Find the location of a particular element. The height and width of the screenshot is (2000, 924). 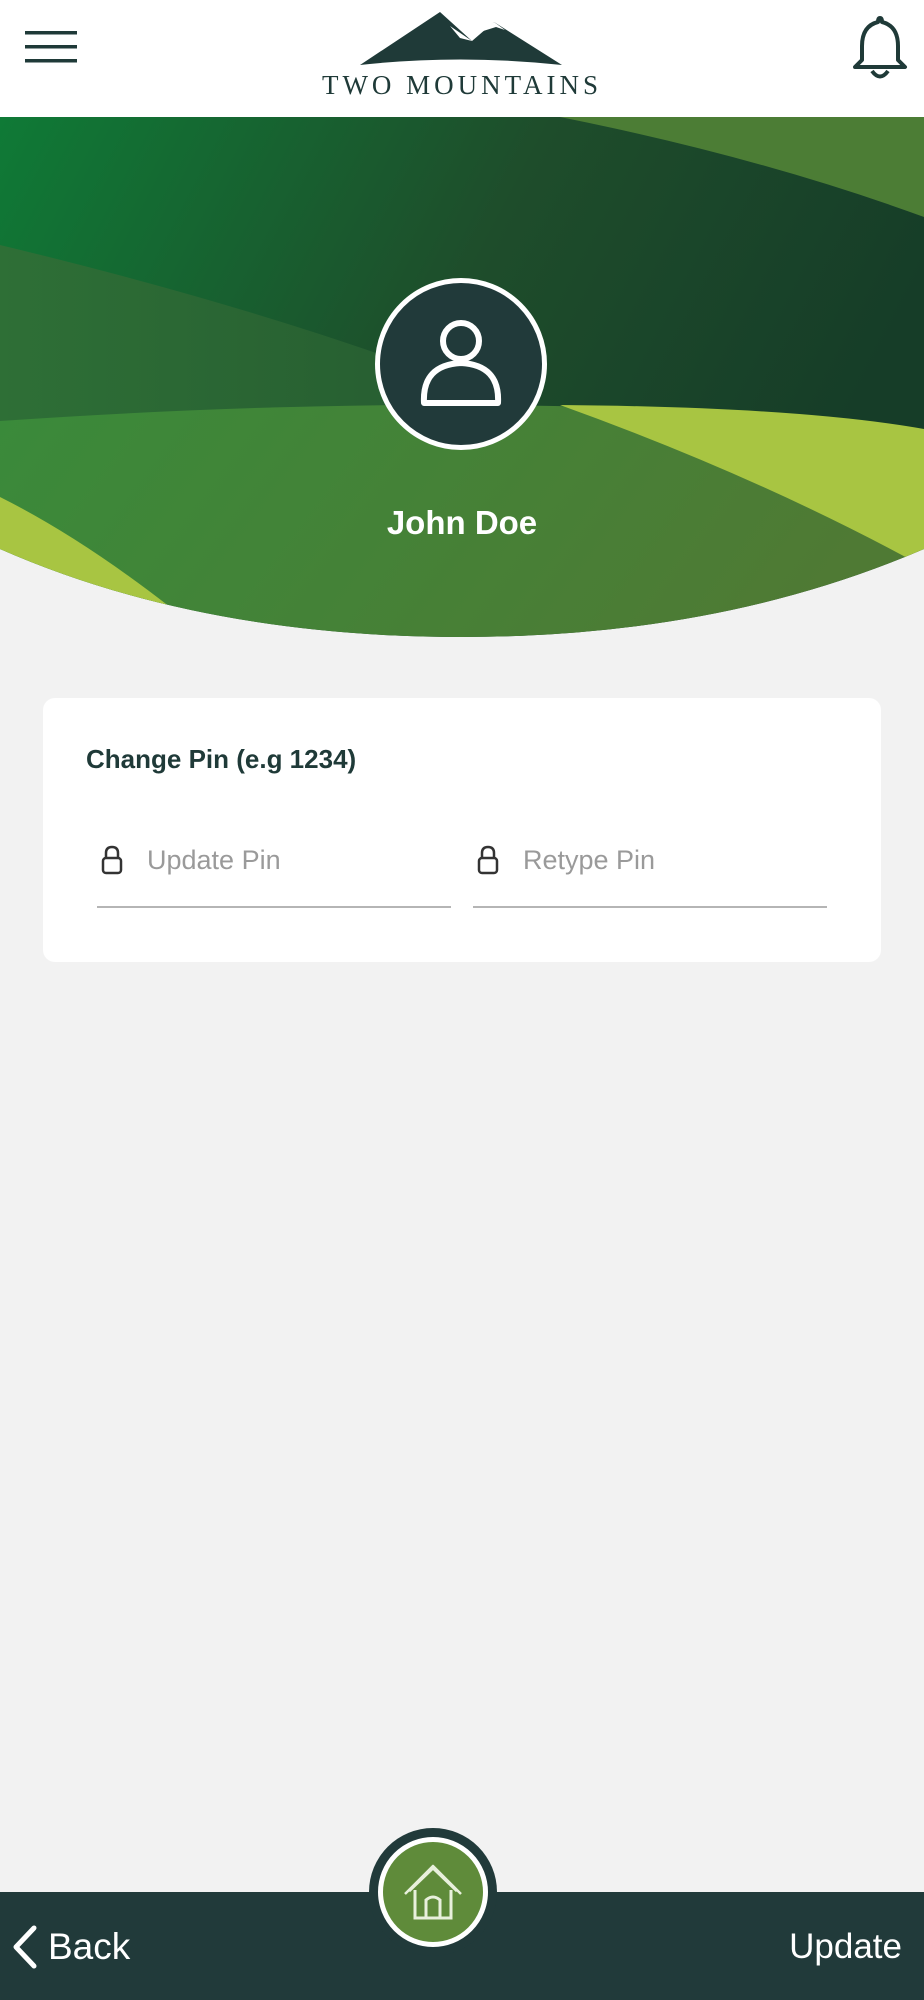

user-name: John Doe is located at coordinates (462, 522).